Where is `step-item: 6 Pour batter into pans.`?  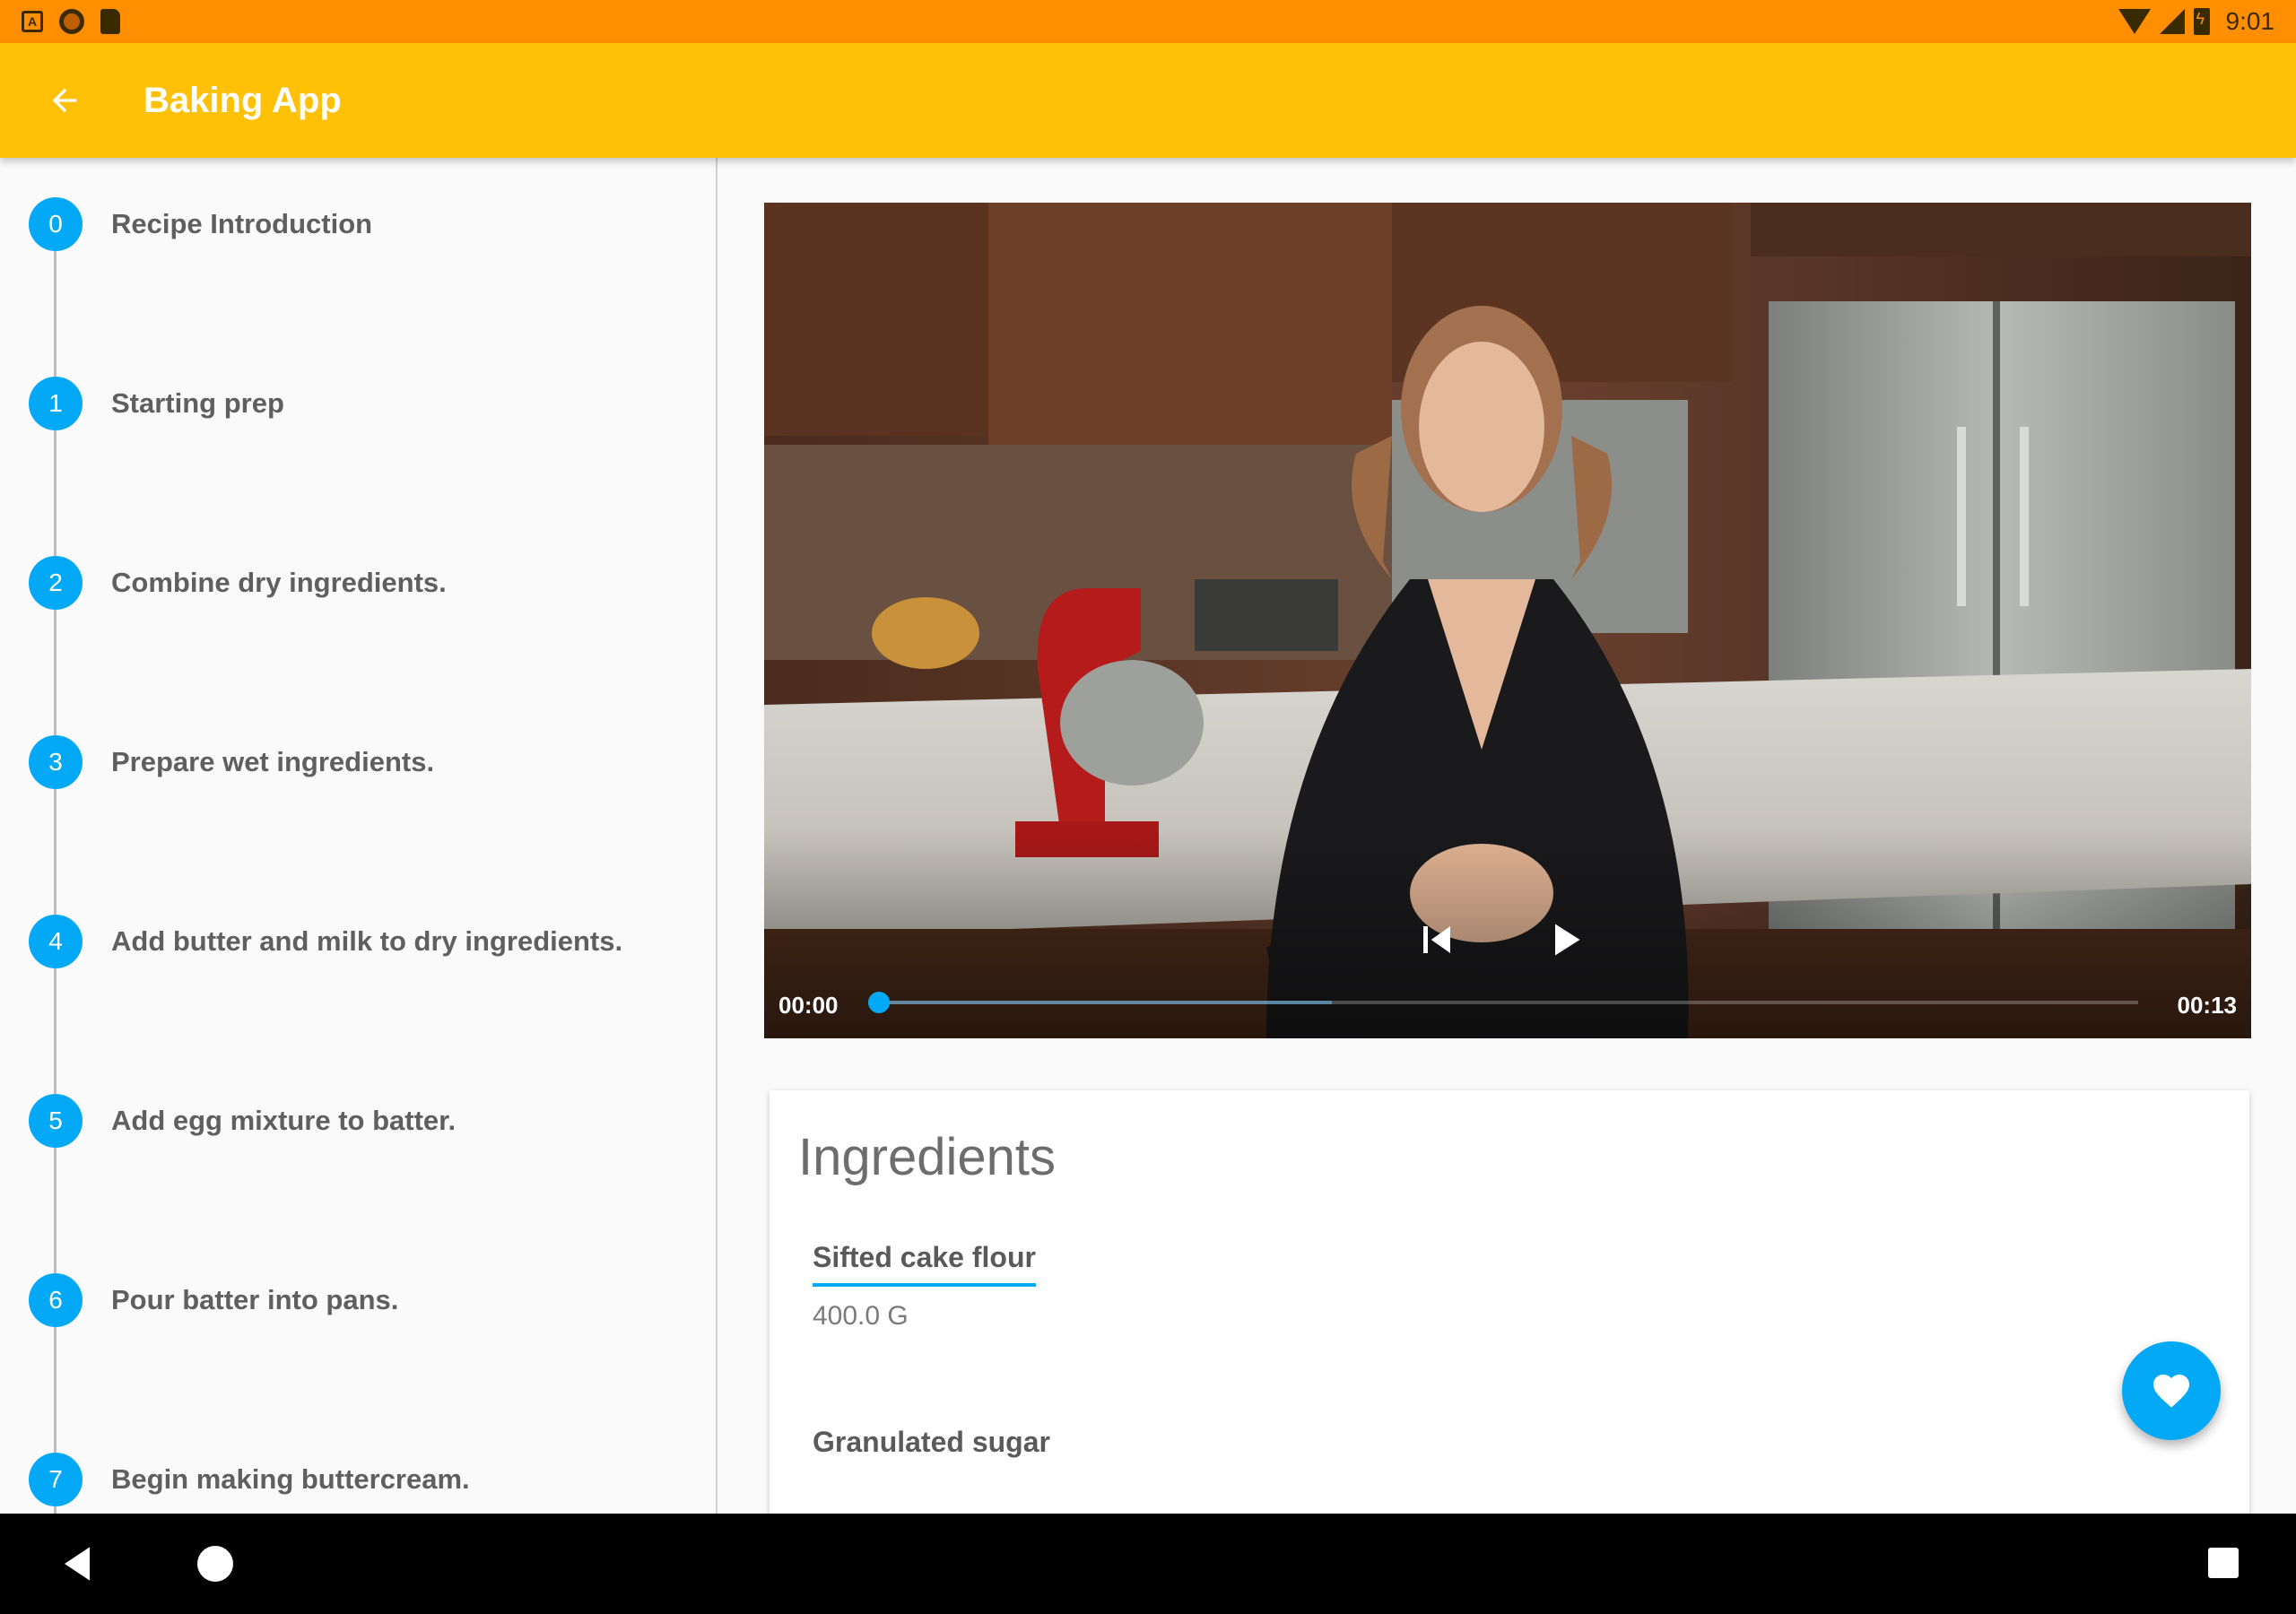
step-item: 6 Pour batter into pans. is located at coordinates (358, 1287).